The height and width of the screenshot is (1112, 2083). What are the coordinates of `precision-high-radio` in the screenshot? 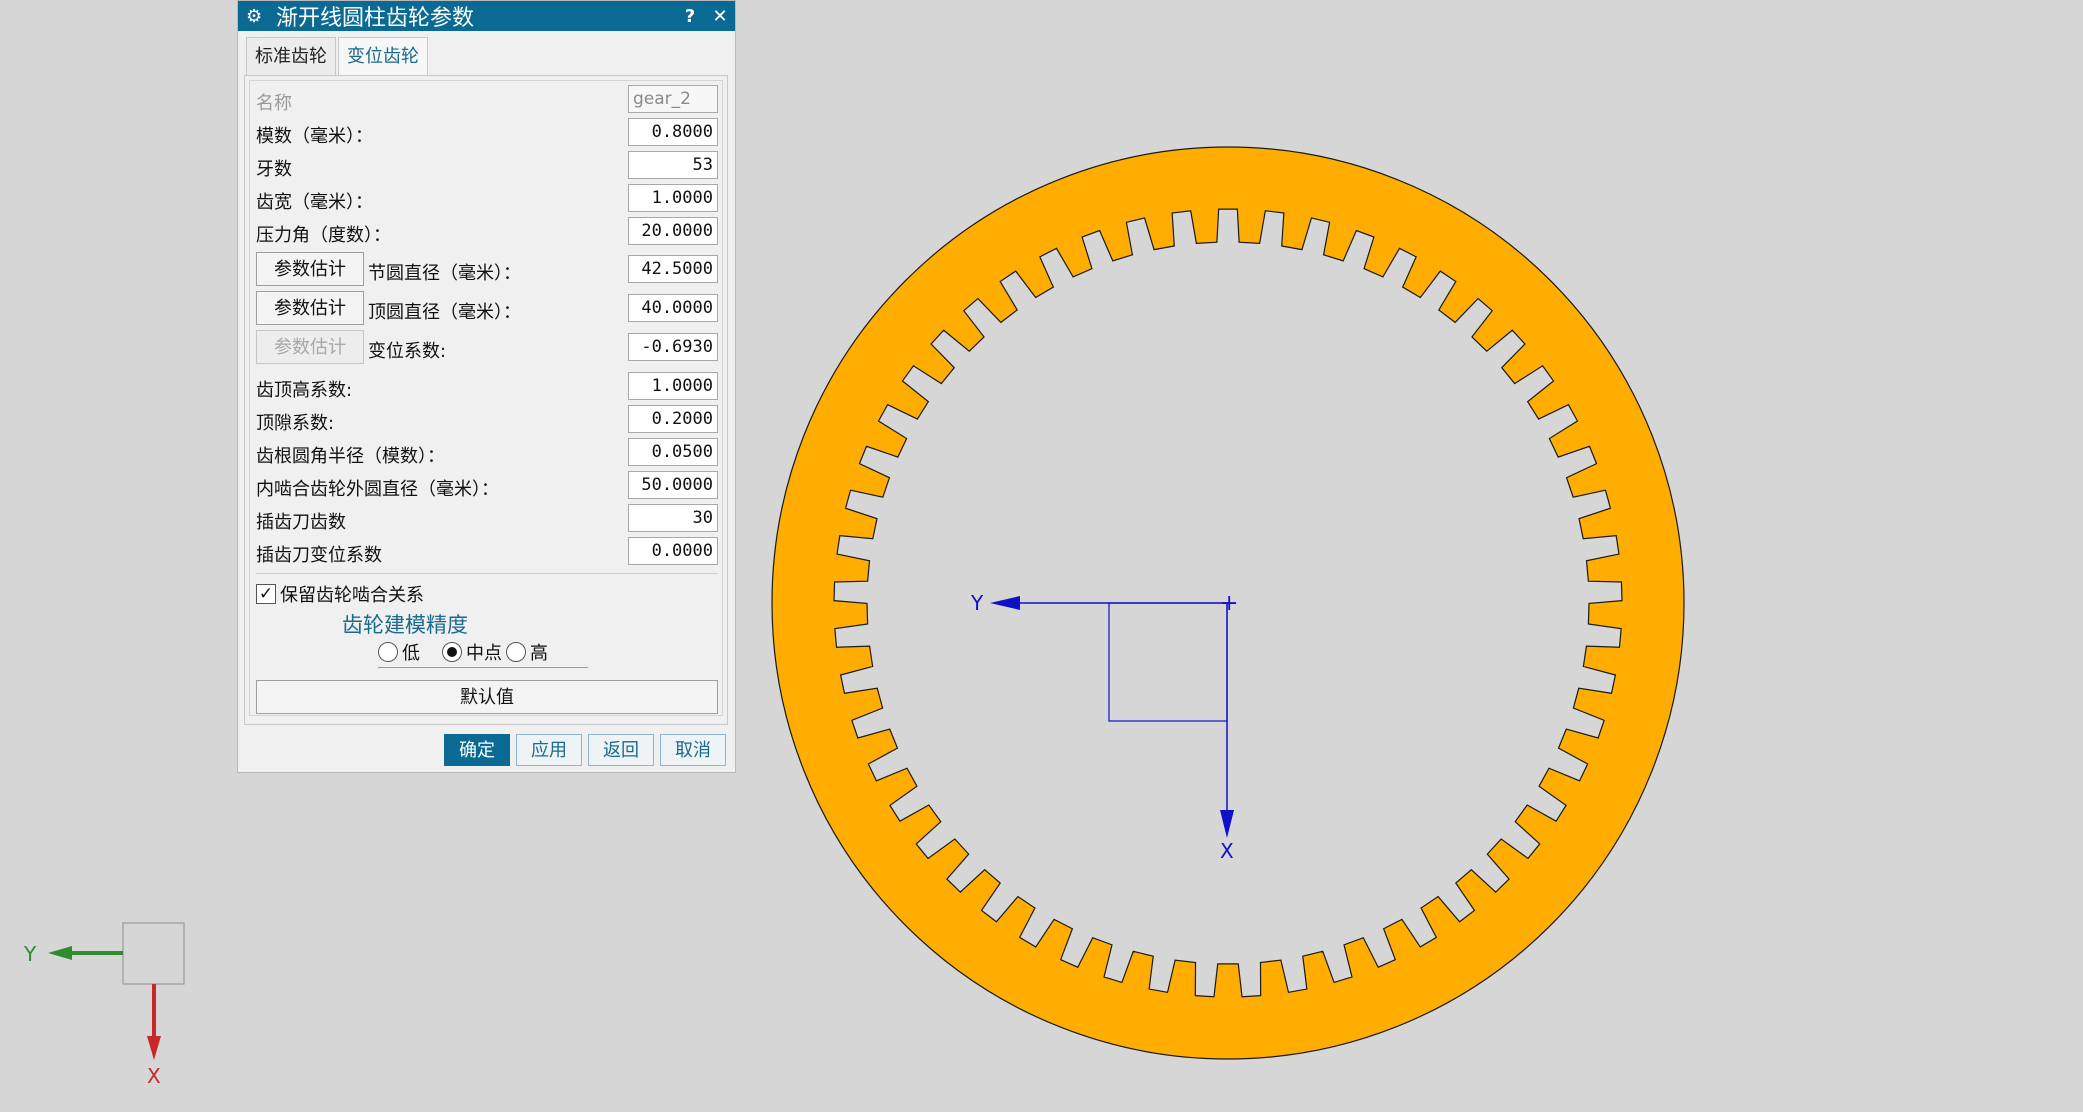 It's located at (516, 652).